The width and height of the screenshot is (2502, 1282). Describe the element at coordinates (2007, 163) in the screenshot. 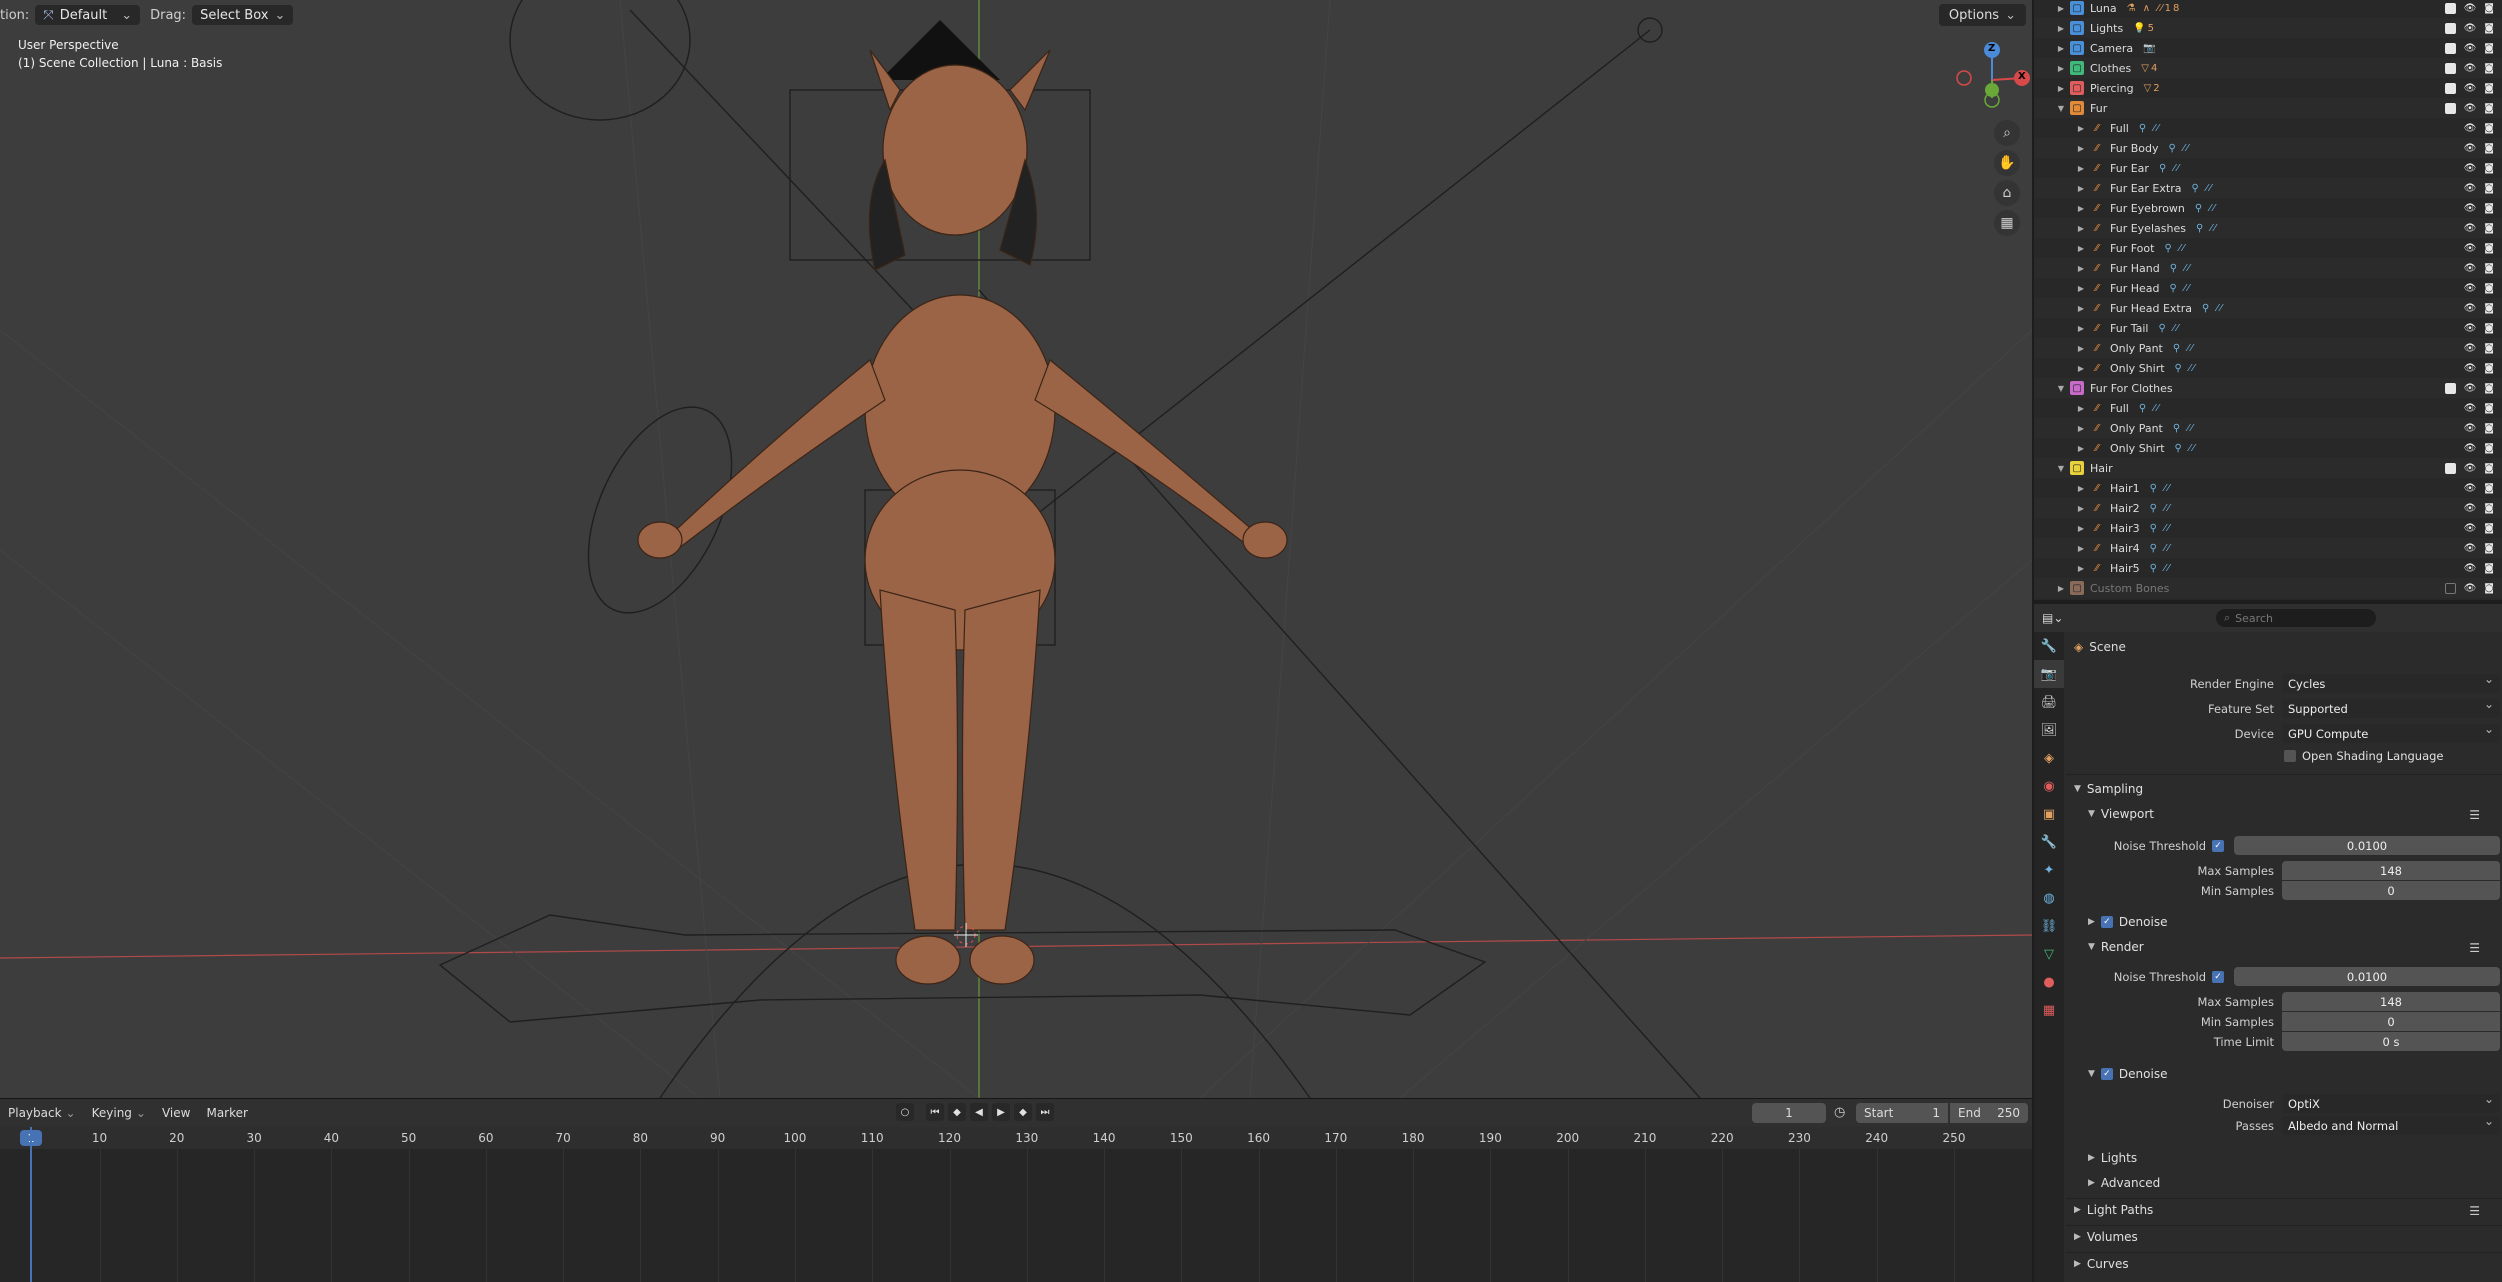

I see `hand-icon: ✋` at that location.